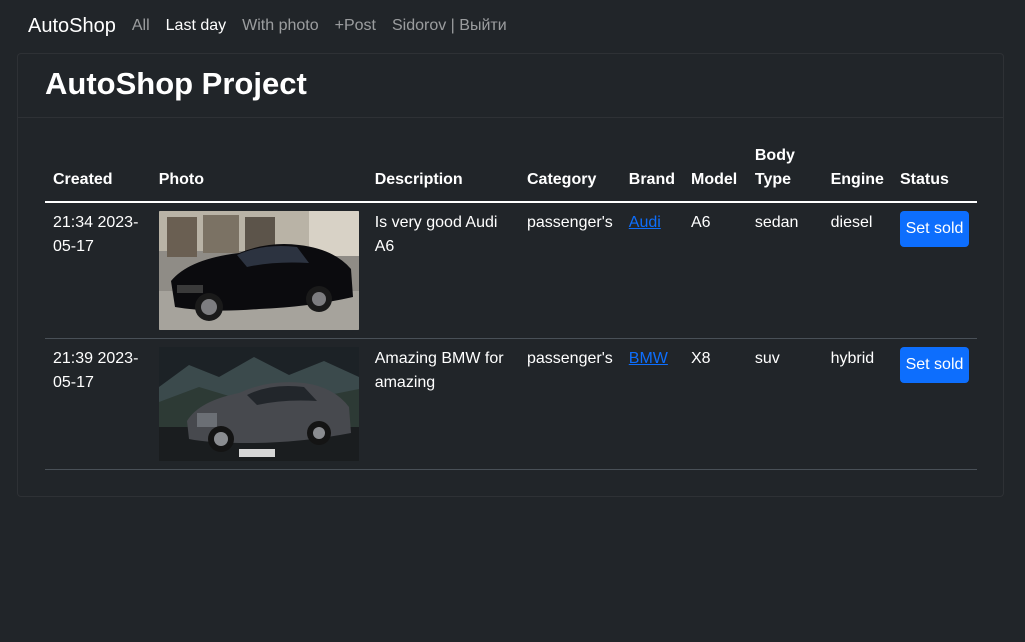  Describe the element at coordinates (648, 358) in the screenshot. I see `brand-link-bmw: BMW` at that location.